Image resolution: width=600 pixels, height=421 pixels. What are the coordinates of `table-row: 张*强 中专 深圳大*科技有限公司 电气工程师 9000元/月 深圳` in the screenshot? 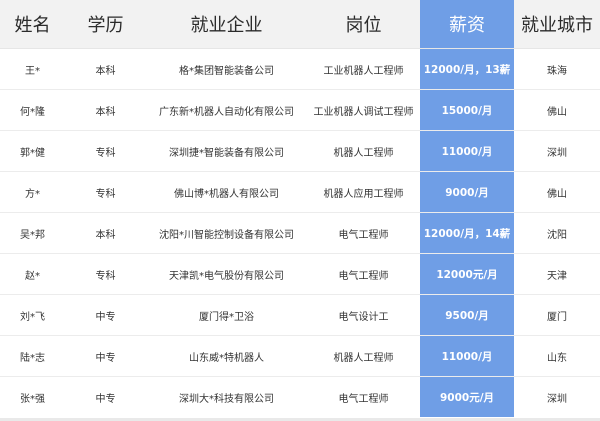 It's located at (300, 396).